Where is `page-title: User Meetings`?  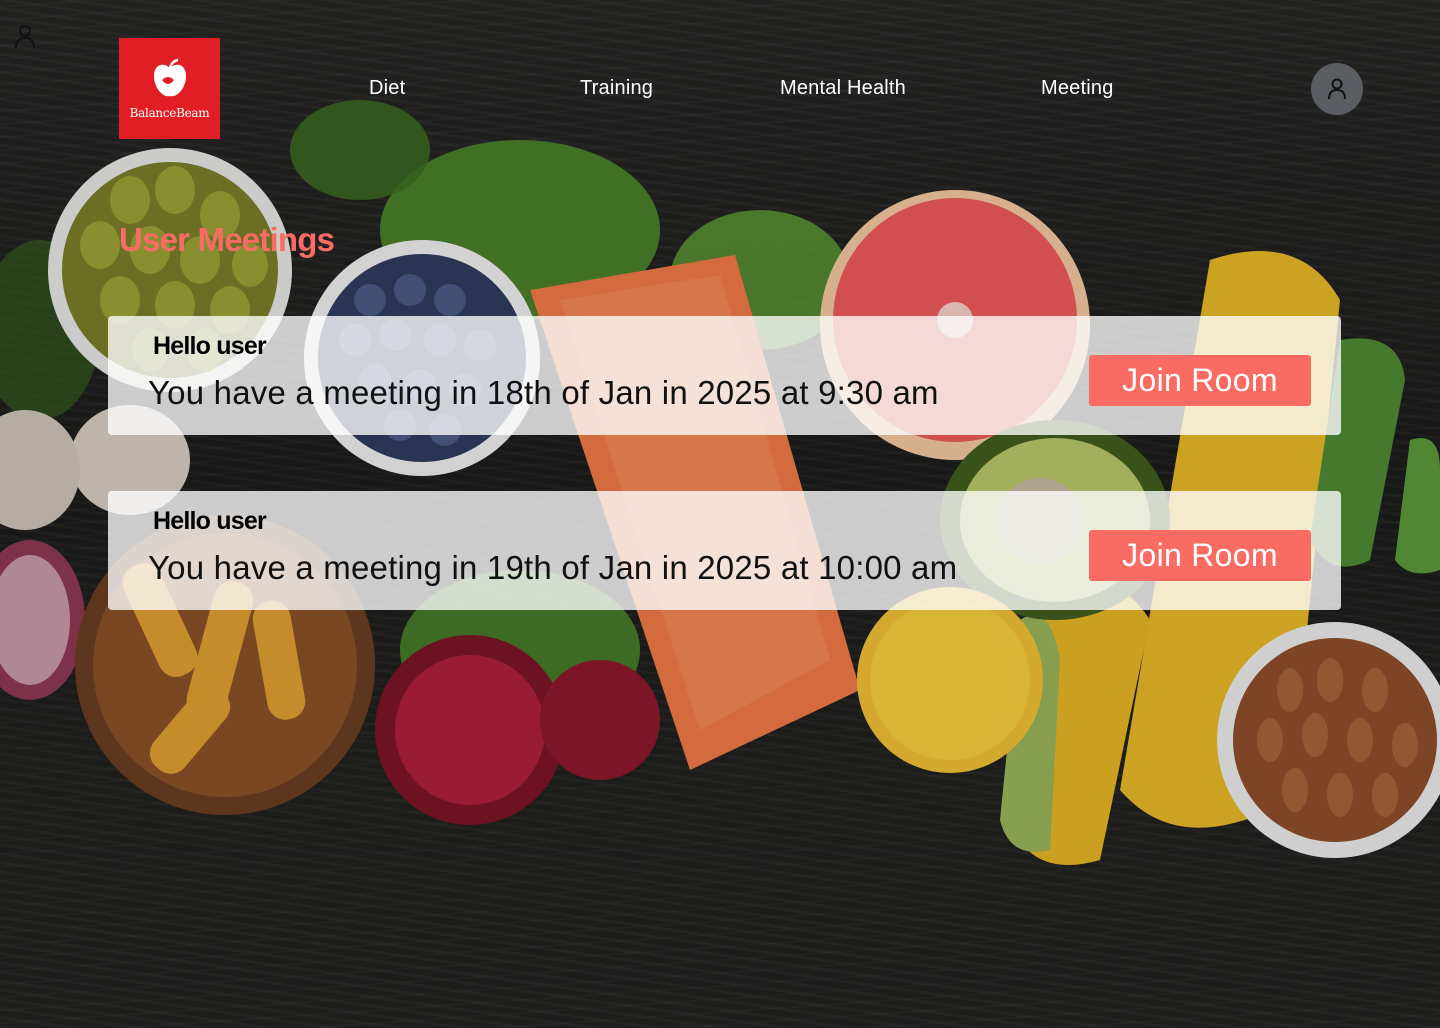
page-title: User Meetings is located at coordinates (227, 239).